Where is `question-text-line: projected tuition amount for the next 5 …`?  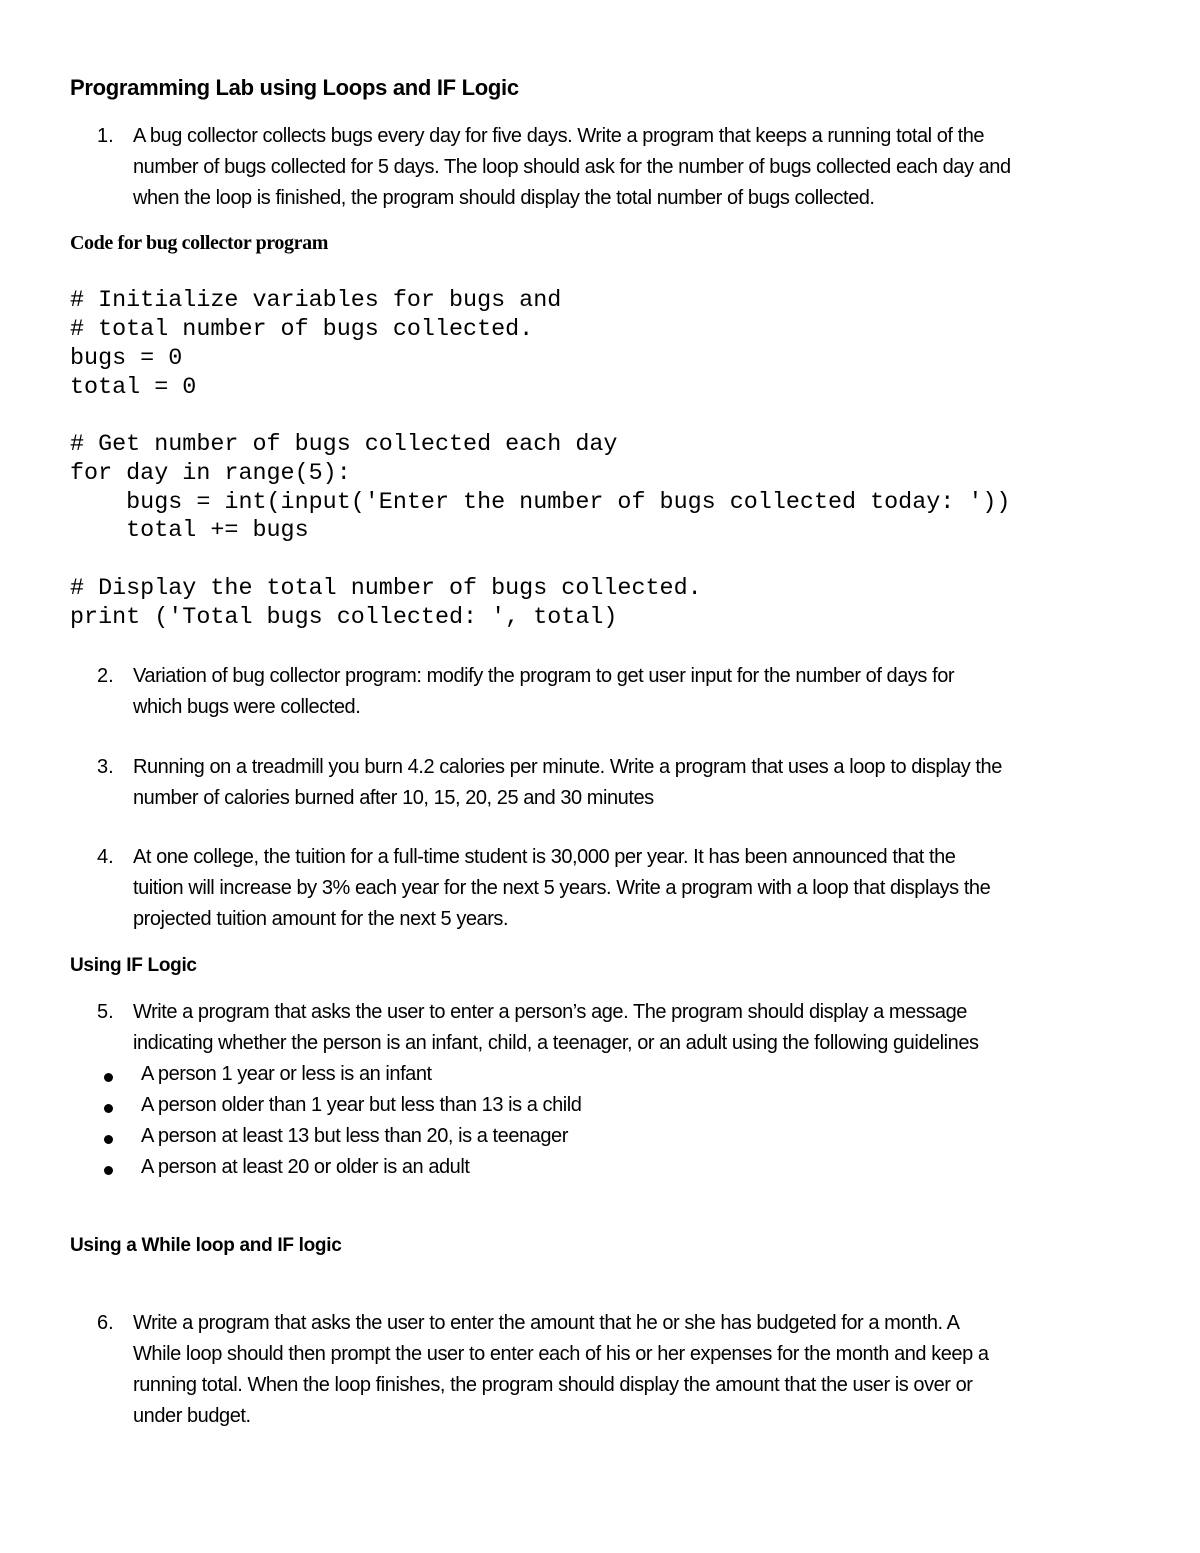
question-text-line: projected tuition amount for the next 5 … is located at coordinates (321, 919).